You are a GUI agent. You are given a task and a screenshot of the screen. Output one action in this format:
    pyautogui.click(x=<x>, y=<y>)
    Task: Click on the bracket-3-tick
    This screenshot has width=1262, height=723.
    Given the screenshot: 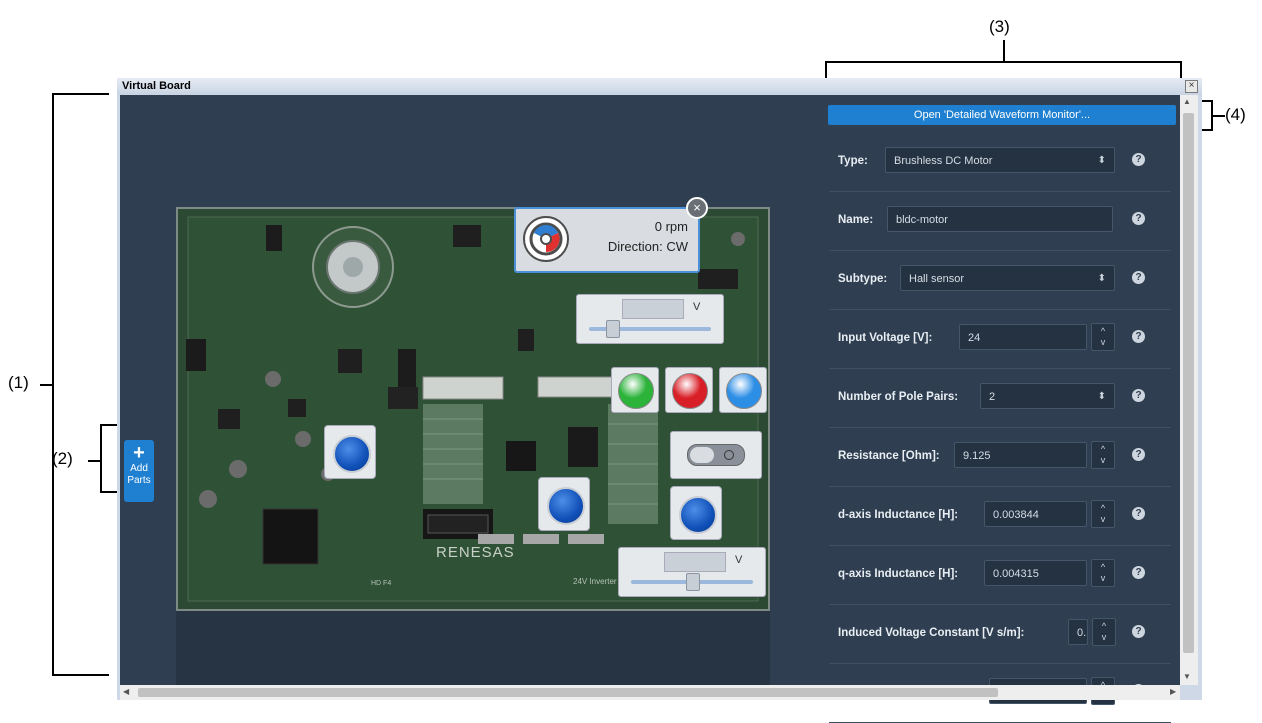 What is the action you would take?
    pyautogui.click(x=1004, y=51)
    